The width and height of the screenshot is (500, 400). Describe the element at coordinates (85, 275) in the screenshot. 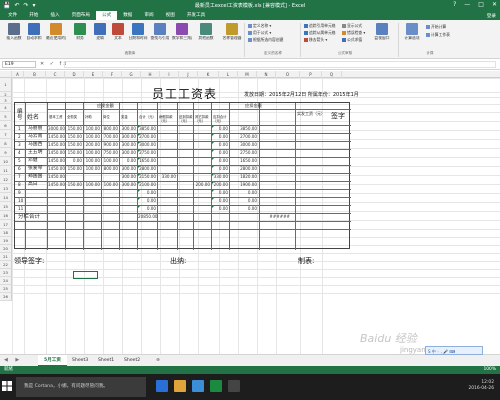

I see `selected-cell` at that location.